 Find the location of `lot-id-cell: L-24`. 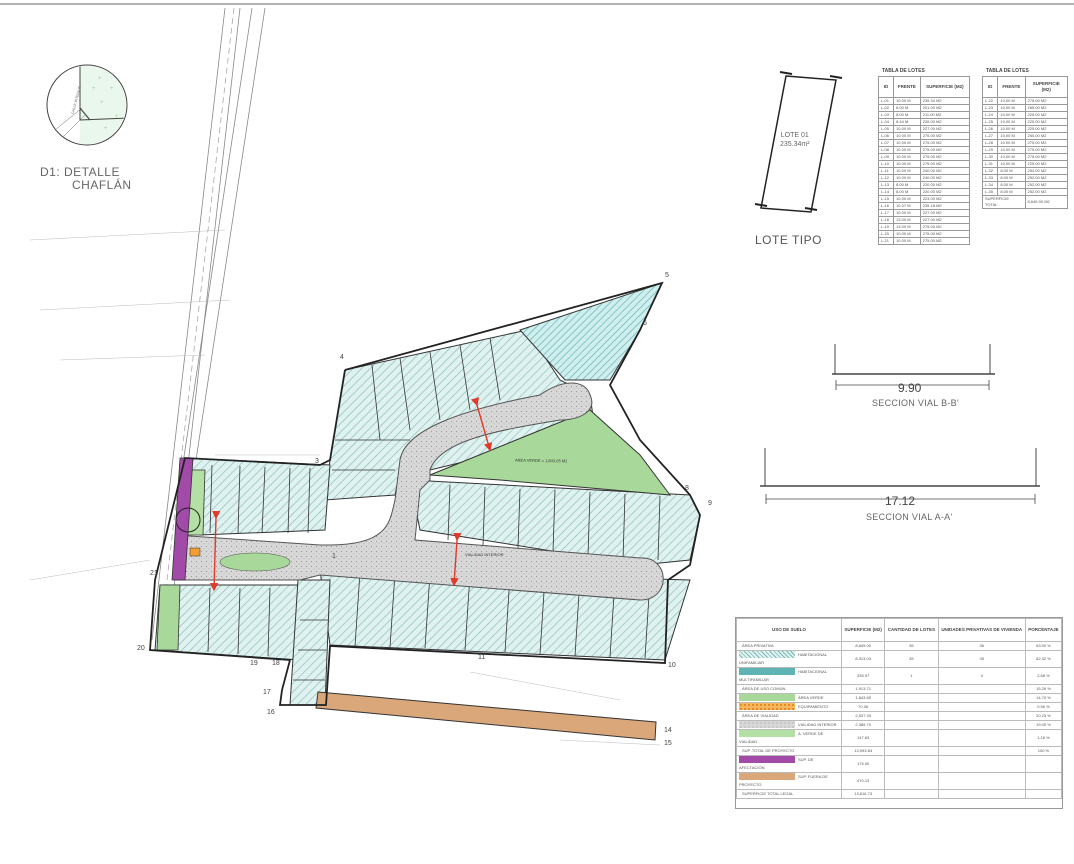

lot-id-cell: L-24 is located at coordinates (990, 115).